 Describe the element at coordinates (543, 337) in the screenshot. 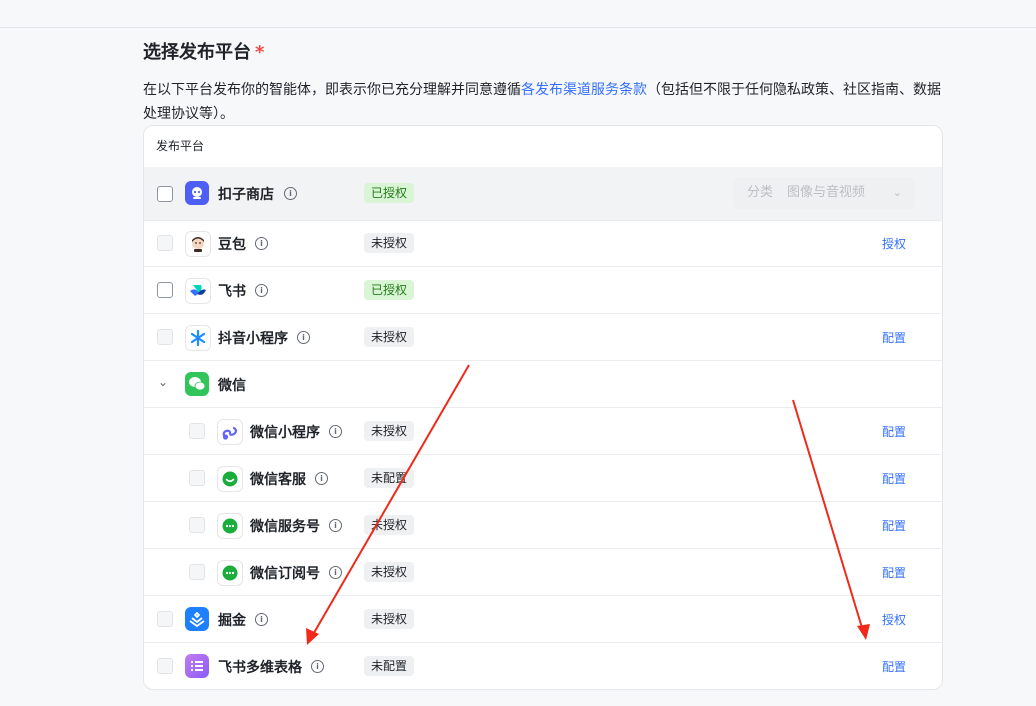

I see `platform-row-douyin-miniapp: 抖音小程序 i 未授权 配置` at that location.